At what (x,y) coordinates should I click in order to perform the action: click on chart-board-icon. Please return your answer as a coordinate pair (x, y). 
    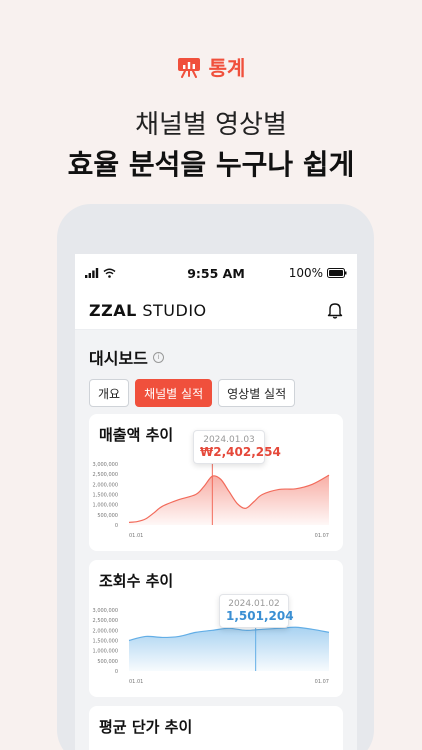
    Looking at the image, I should click on (188, 67).